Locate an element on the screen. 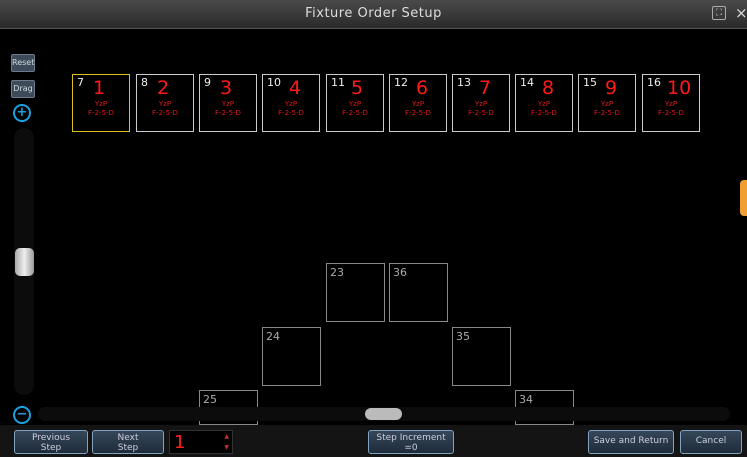 The height and width of the screenshot is (457, 747). fixture-order-number: 2 is located at coordinates (163, 88).